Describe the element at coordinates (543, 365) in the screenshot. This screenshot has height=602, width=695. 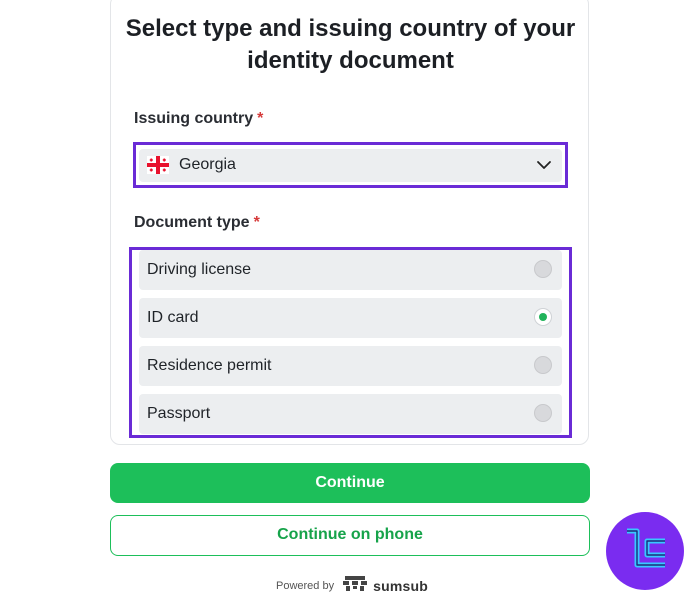
I see `radio-residence-permit` at that location.